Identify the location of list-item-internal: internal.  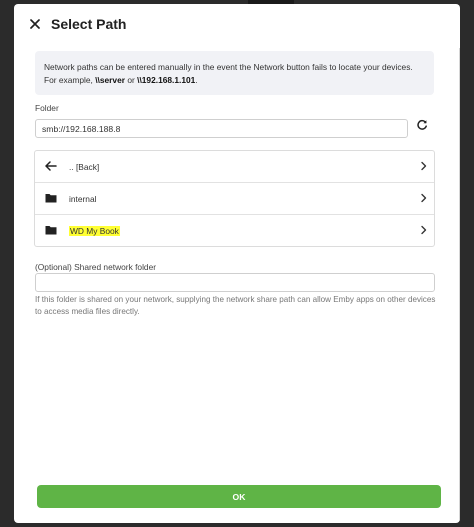
(234, 199).